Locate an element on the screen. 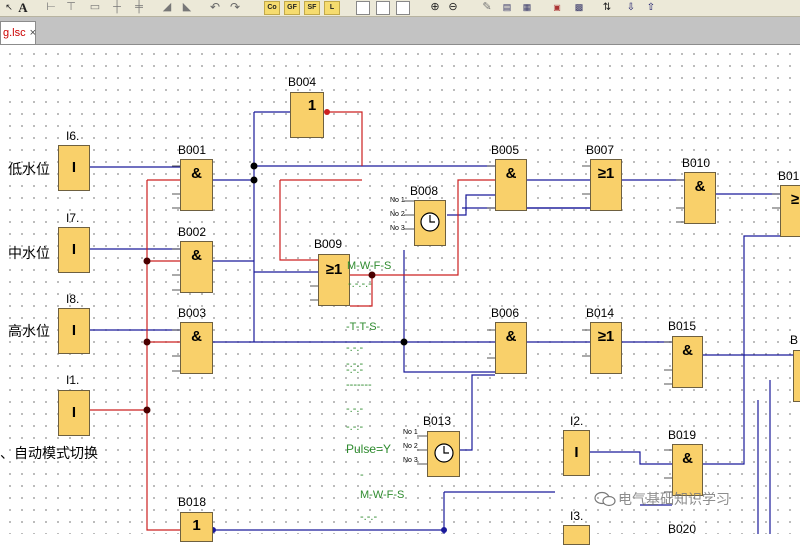 This screenshot has width=800, height=545. b007-label: B007 is located at coordinates (600, 150).